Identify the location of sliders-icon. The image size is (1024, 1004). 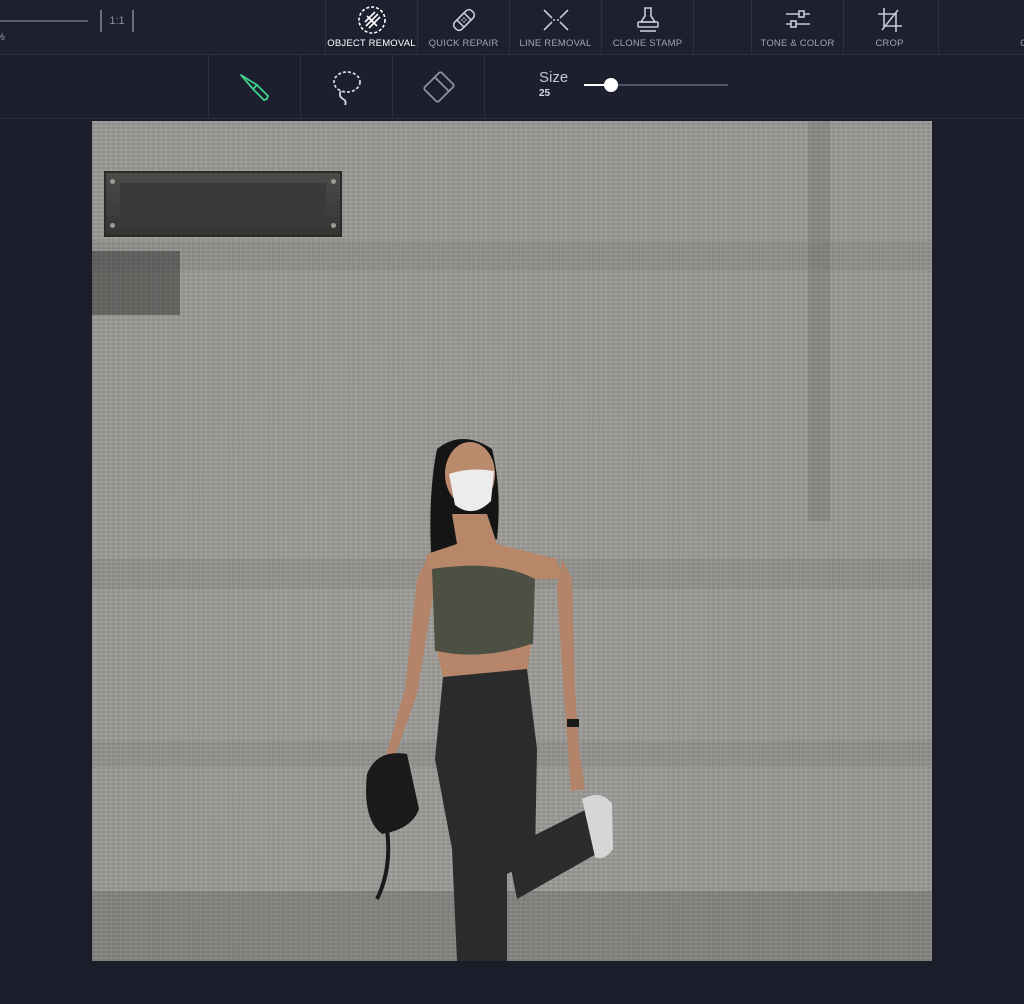
(797, 19).